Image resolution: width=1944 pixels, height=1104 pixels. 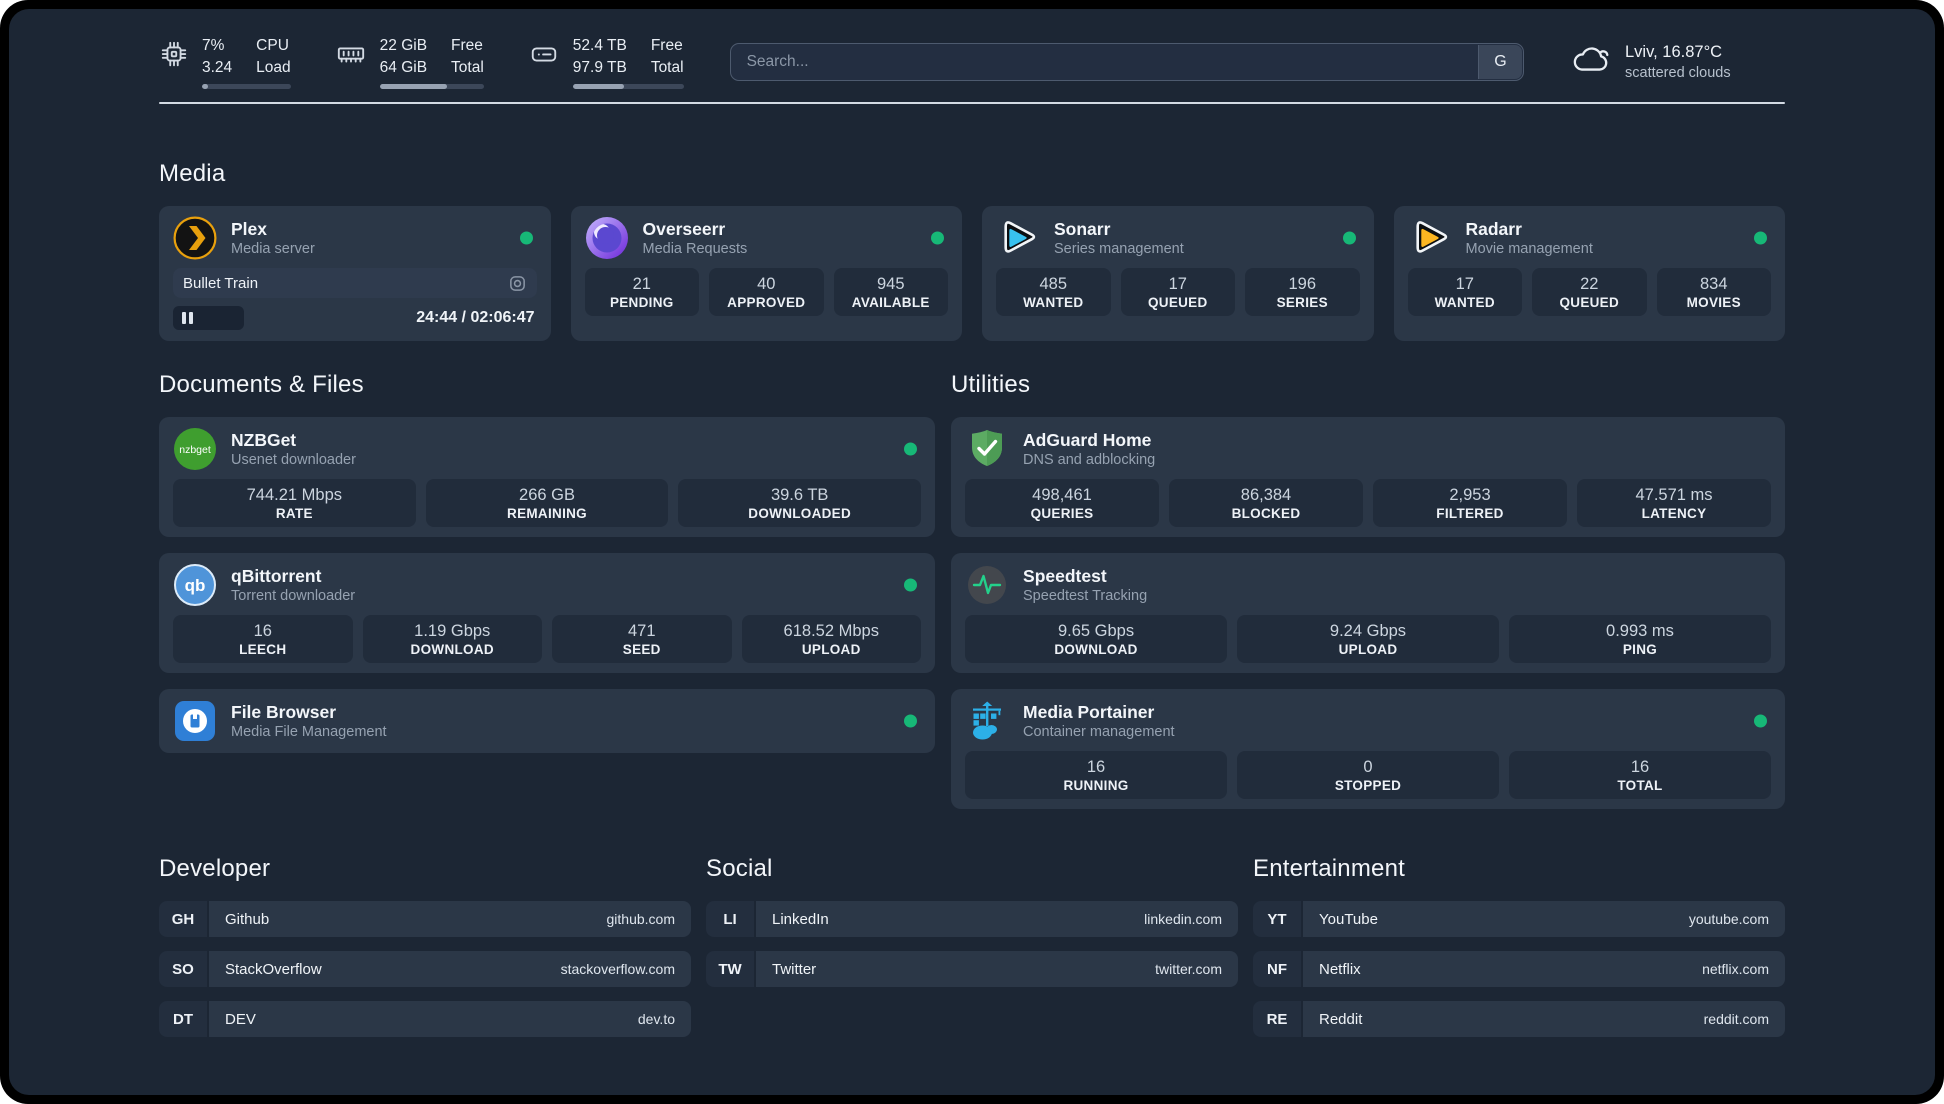 What do you see at coordinates (294, 503) in the screenshot?
I see `stat-tile: 744.21 Mbps RATE` at bounding box center [294, 503].